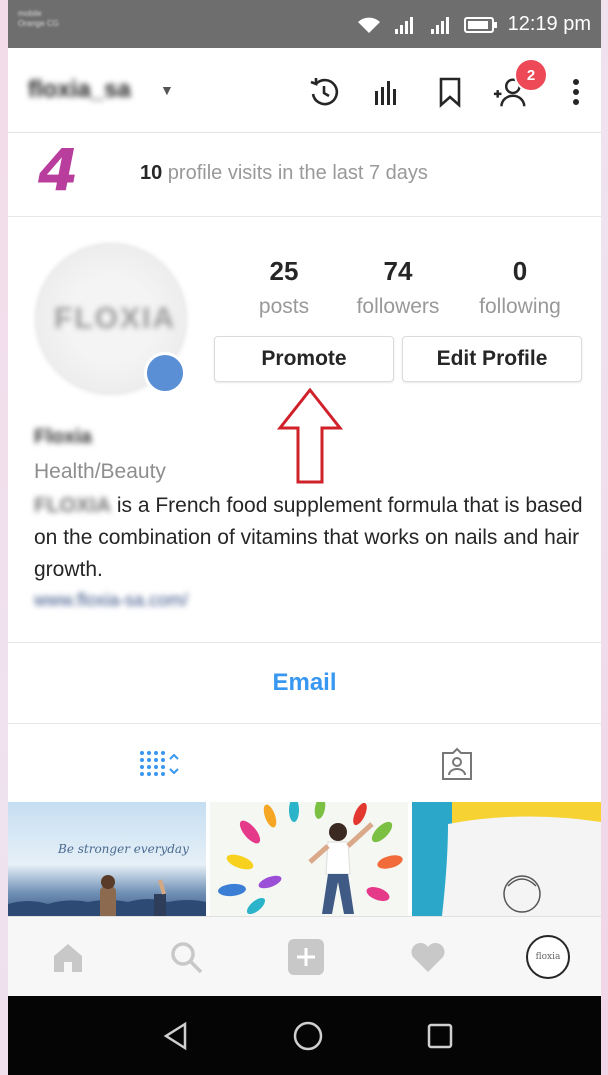  Describe the element at coordinates (58, 170) in the screenshot. I see `insights-number: 4` at that location.